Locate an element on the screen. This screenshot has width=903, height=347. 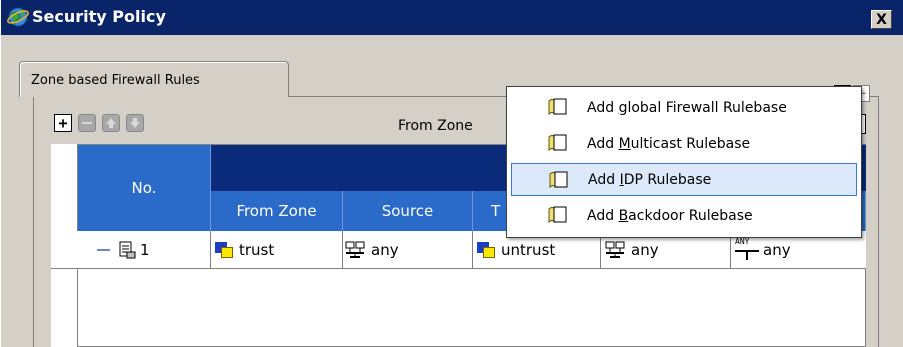
menu-item-add-idp-rulebase: Add IDP Rulebase is located at coordinates (684, 179).